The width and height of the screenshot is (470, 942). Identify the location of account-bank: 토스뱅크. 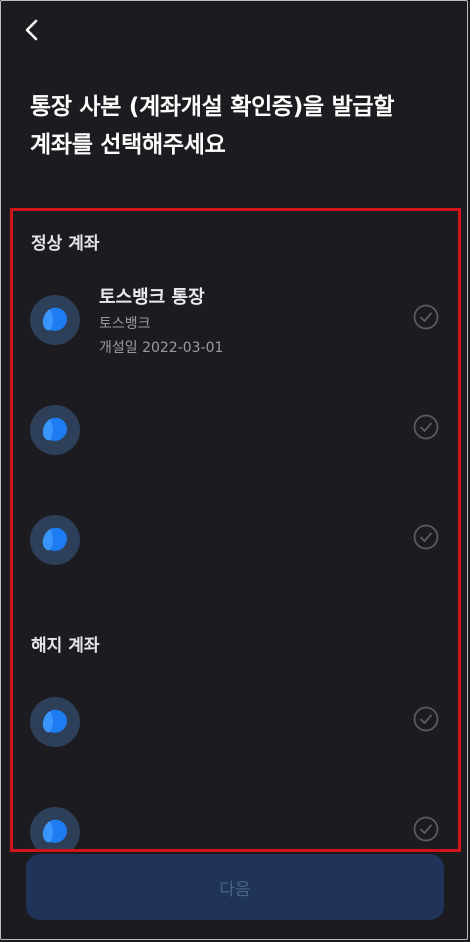
(125, 324).